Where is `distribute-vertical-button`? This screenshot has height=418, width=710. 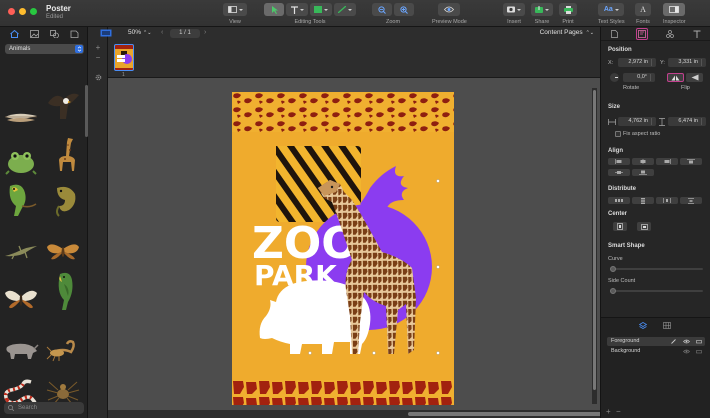 distribute-vertical-button is located at coordinates (643, 200).